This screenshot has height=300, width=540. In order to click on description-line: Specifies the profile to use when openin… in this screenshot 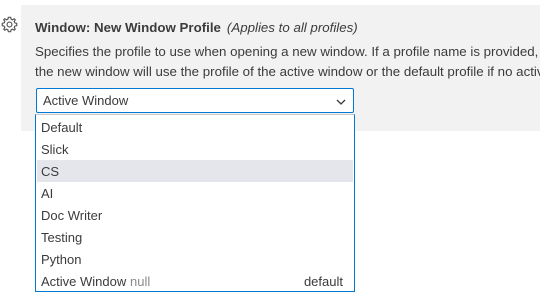, I will do `click(287, 51)`.